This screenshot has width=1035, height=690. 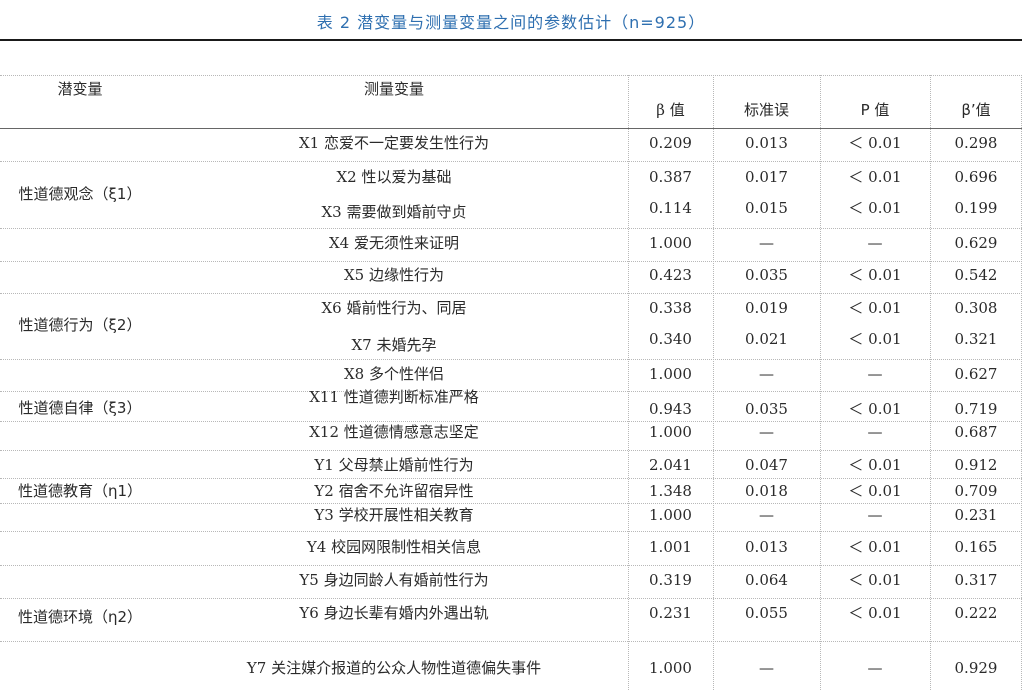 What do you see at coordinates (80, 617) in the screenshot?
I see `latent-label: 性道德环境（η2）` at bounding box center [80, 617].